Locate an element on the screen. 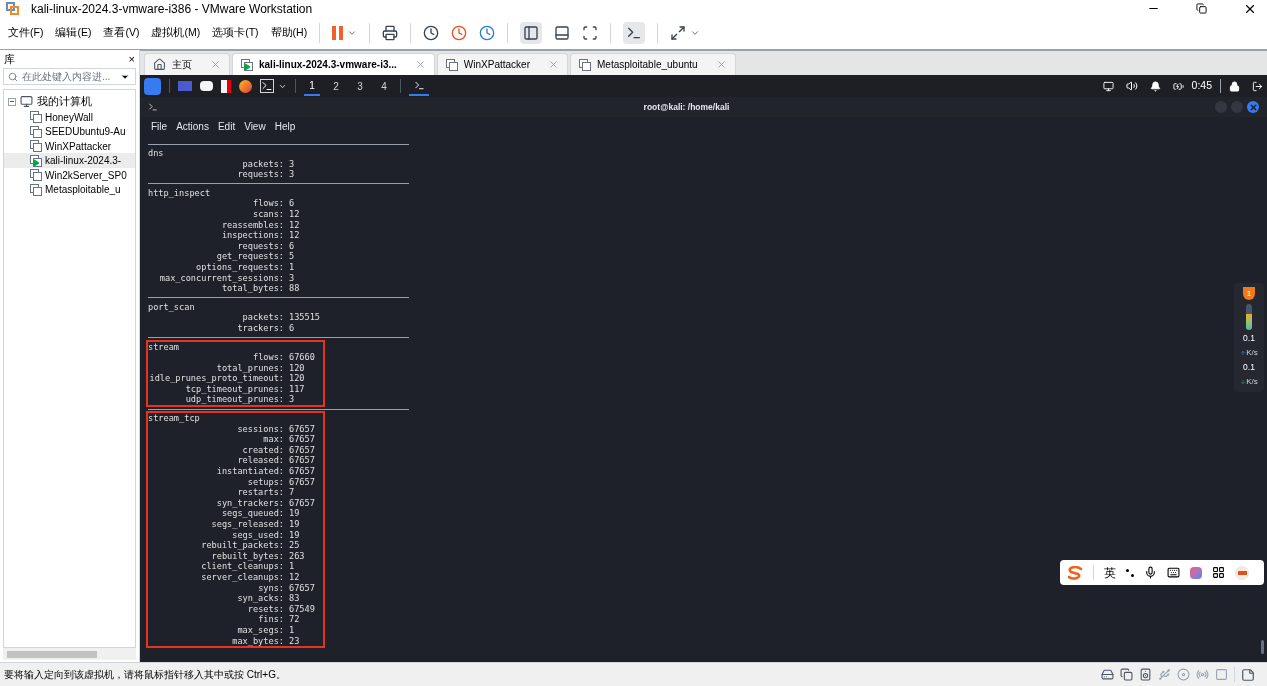 This screenshot has height=686, width=1267. tree-item: SEEDUbuntu9-Au is located at coordinates (85, 131).